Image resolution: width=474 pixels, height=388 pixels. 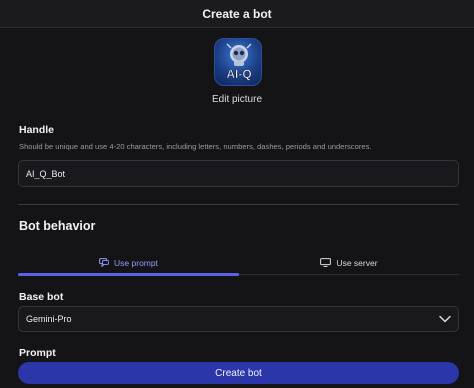 I want to click on bot-avatar: AI-Q, so click(x=238, y=62).